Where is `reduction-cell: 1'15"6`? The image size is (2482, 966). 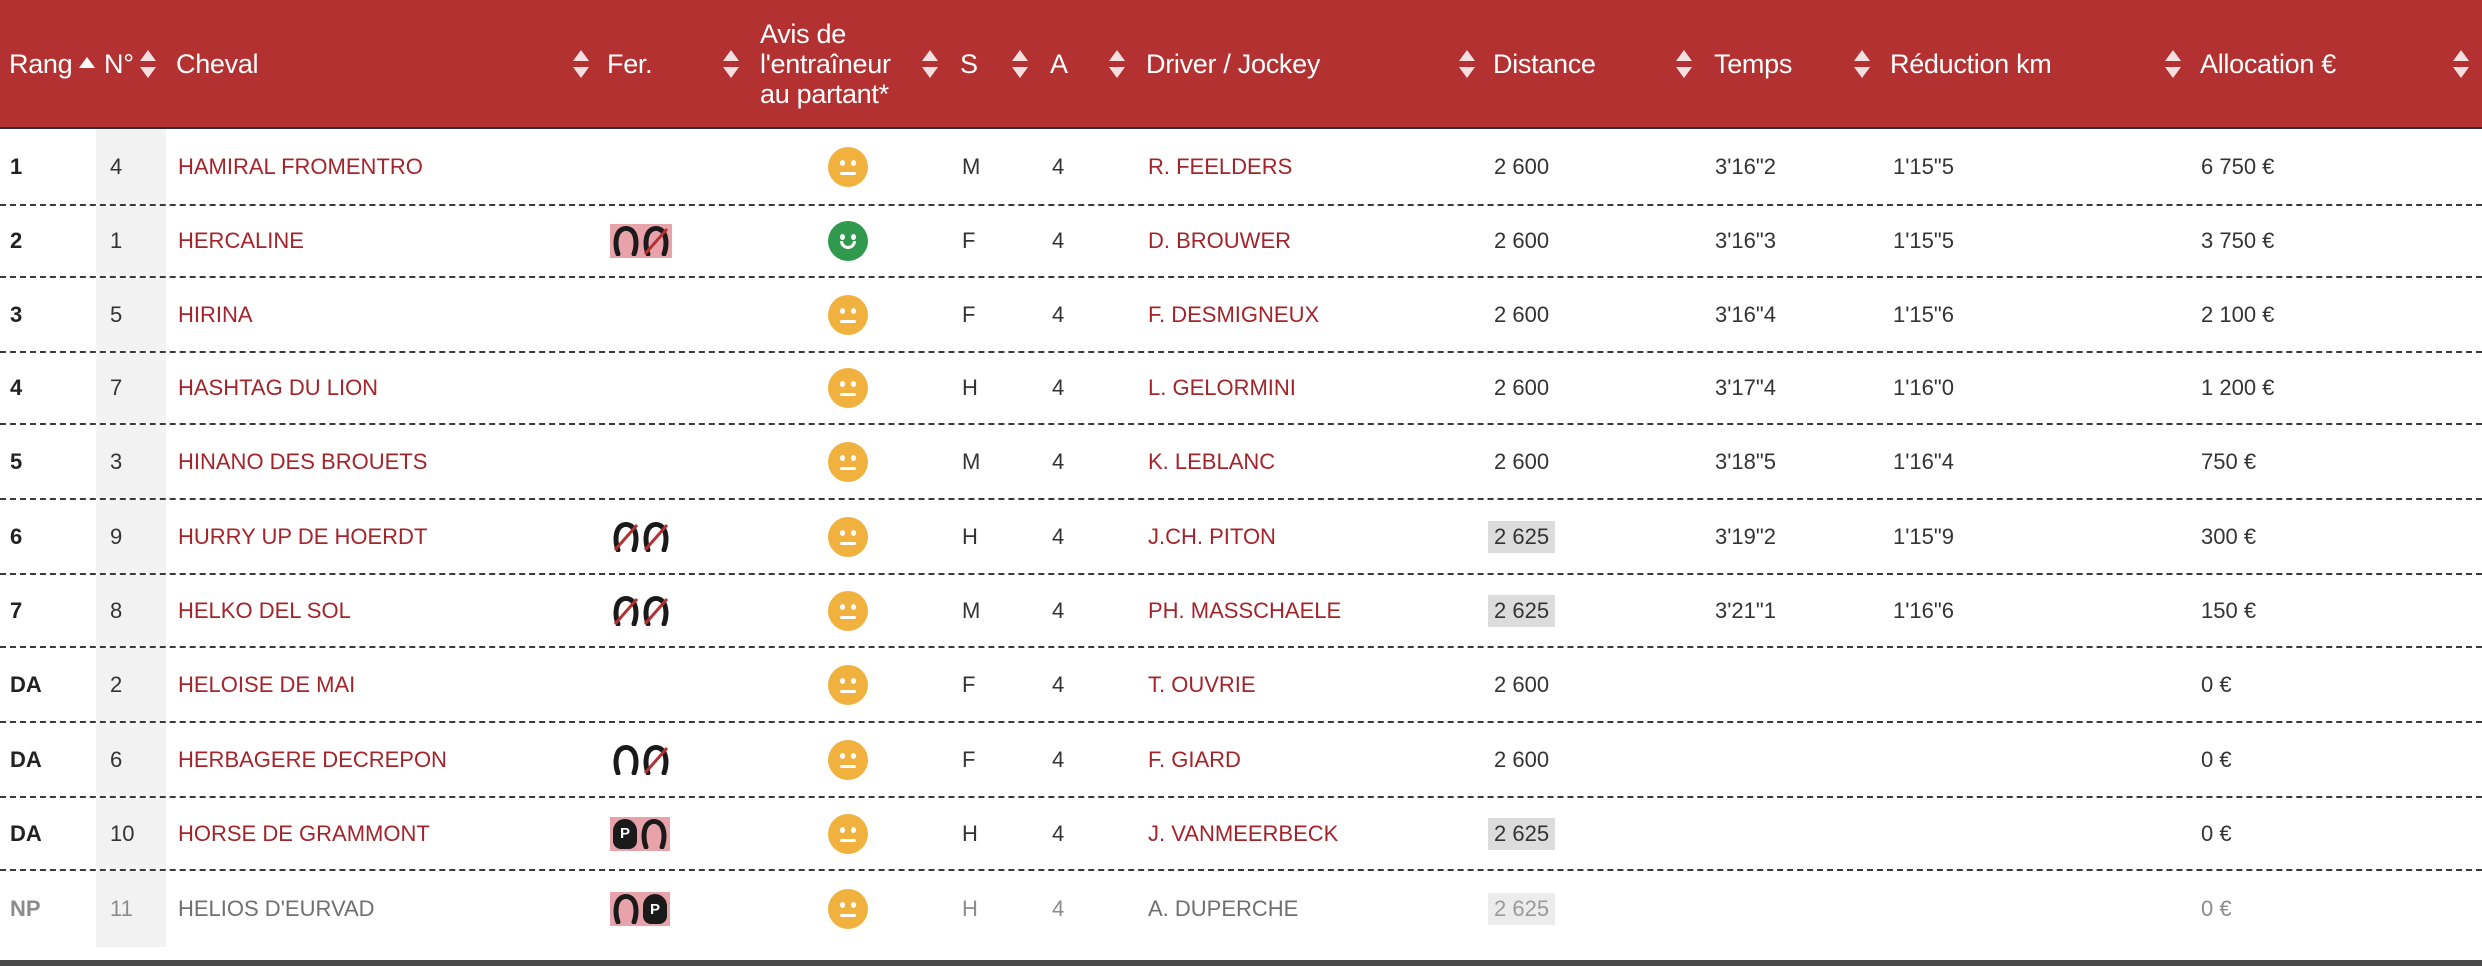
reduction-cell: 1'15"6 is located at coordinates (2043, 314).